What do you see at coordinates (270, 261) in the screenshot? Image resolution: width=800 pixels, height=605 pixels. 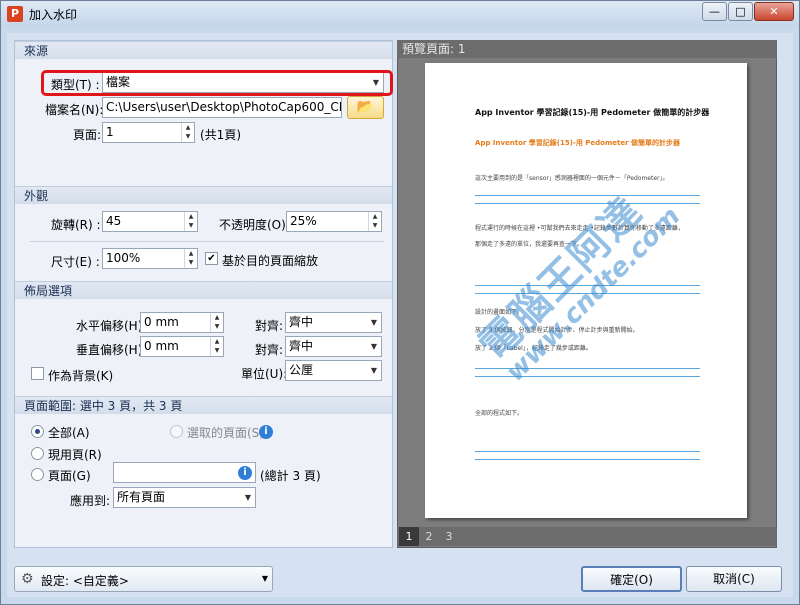 I see `scale-label: 基於目的頁面縮放` at bounding box center [270, 261].